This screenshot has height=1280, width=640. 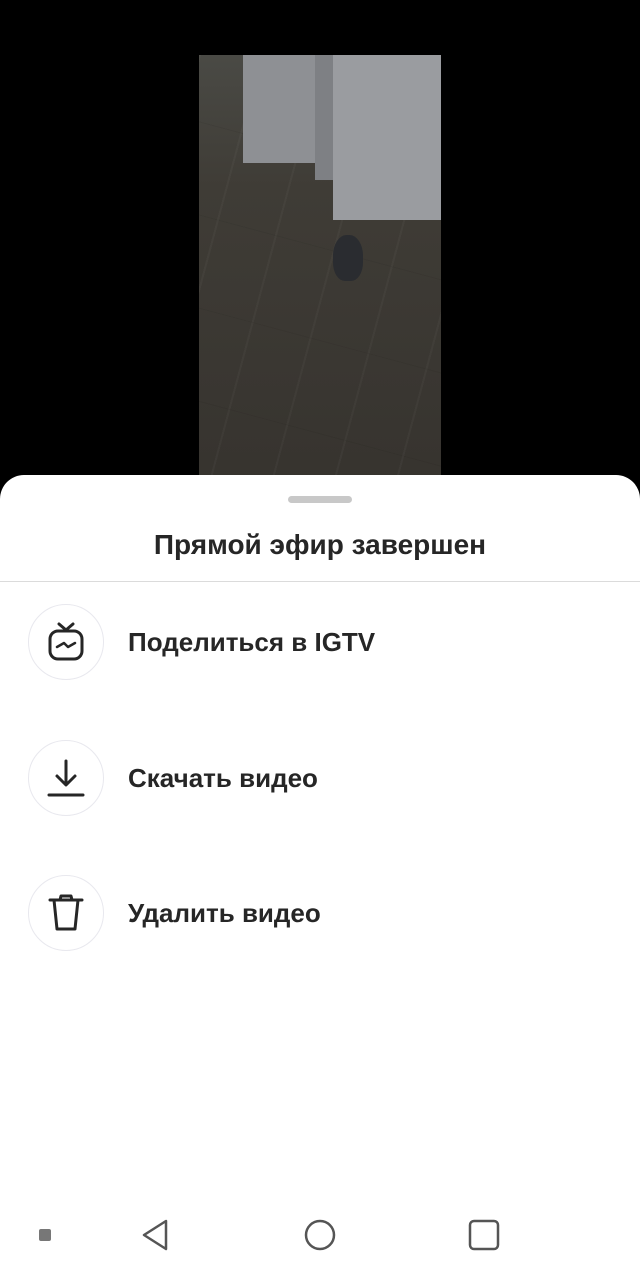 What do you see at coordinates (280, 109) in the screenshot?
I see `video-door-left` at bounding box center [280, 109].